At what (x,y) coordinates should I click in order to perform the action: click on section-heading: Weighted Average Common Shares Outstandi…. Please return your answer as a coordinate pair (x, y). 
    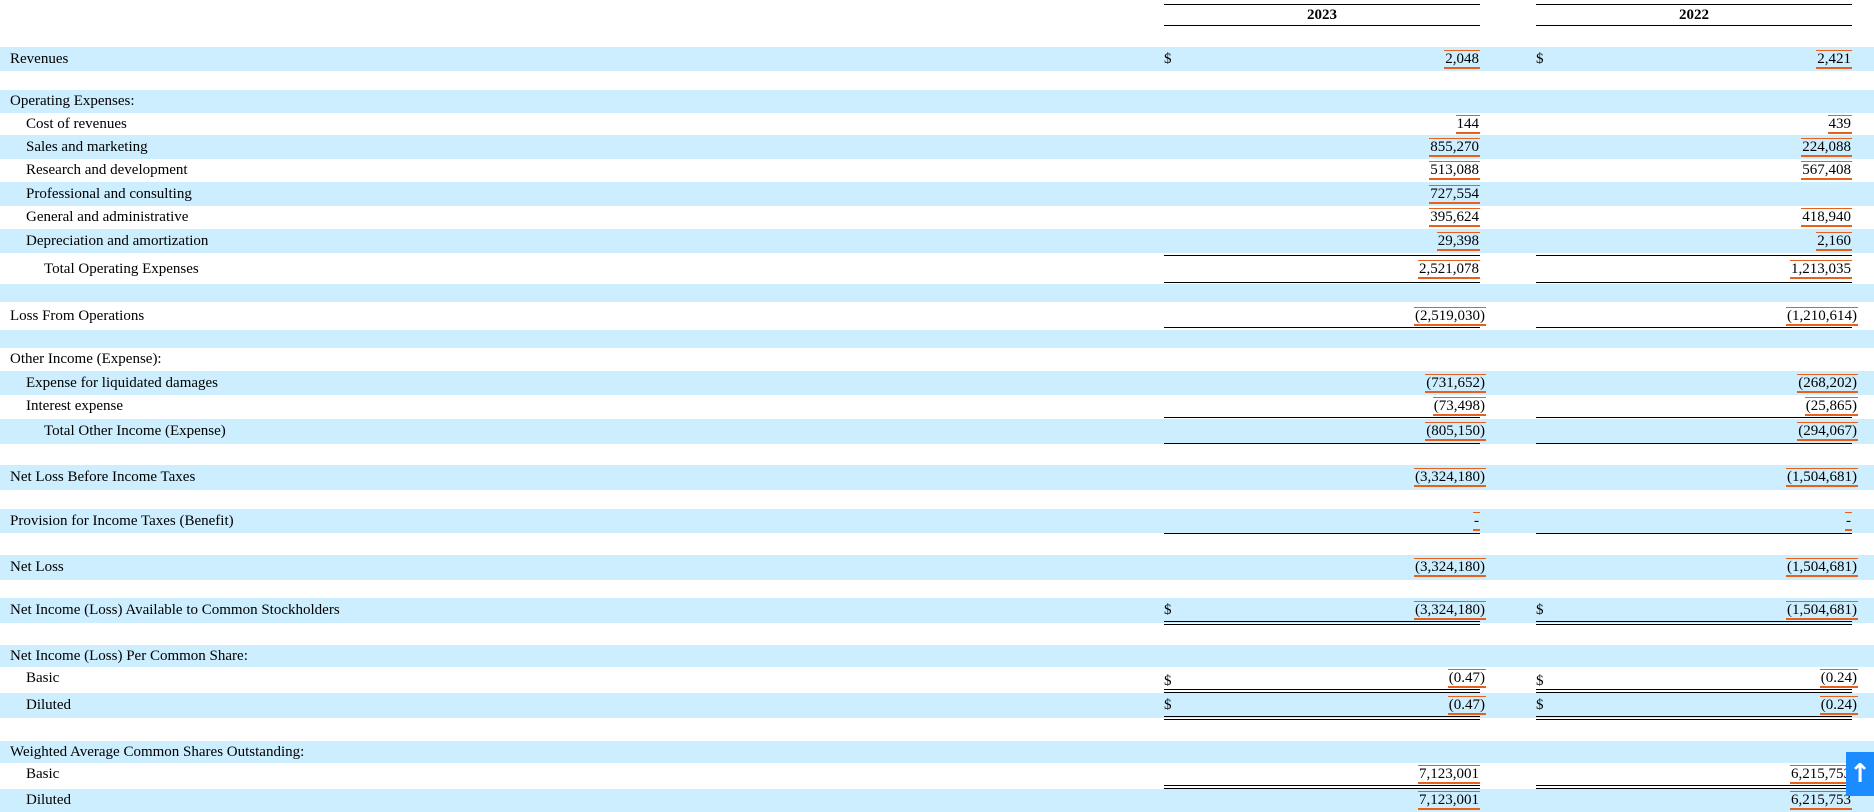
    Looking at the image, I should click on (157, 752).